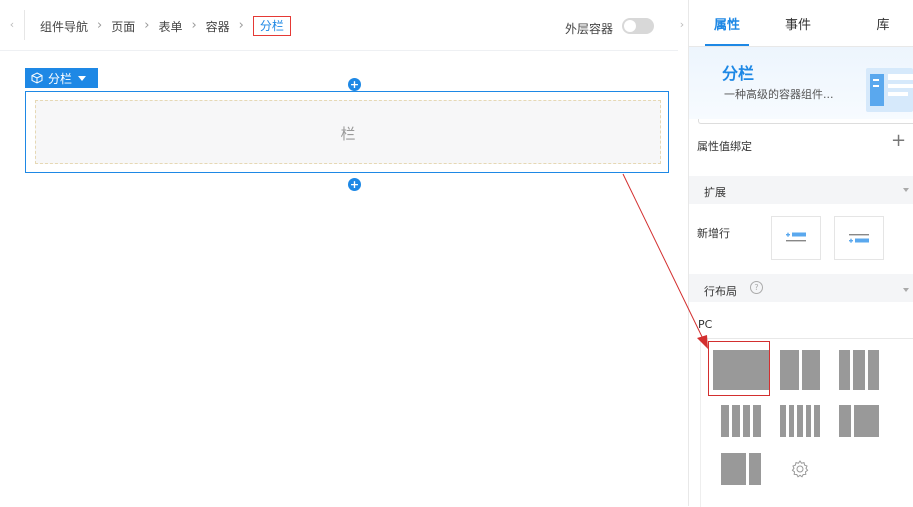 The image size is (913, 507). What do you see at coordinates (123, 26) in the screenshot?
I see `breadcrumb-item-page: 页面` at bounding box center [123, 26].